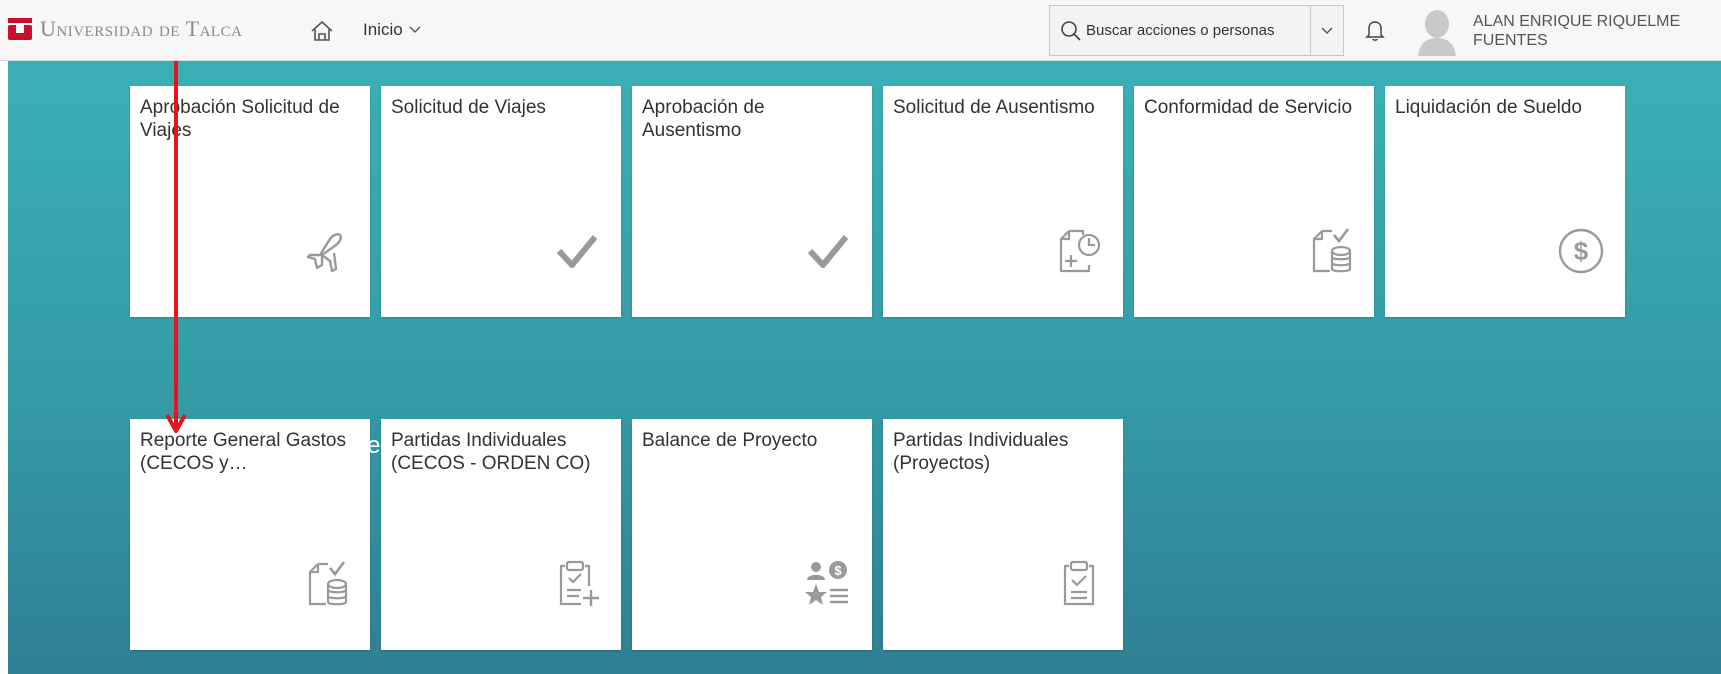  Describe the element at coordinates (141, 28) in the screenshot. I see `university-logo-text: Universidad de Talca` at that location.